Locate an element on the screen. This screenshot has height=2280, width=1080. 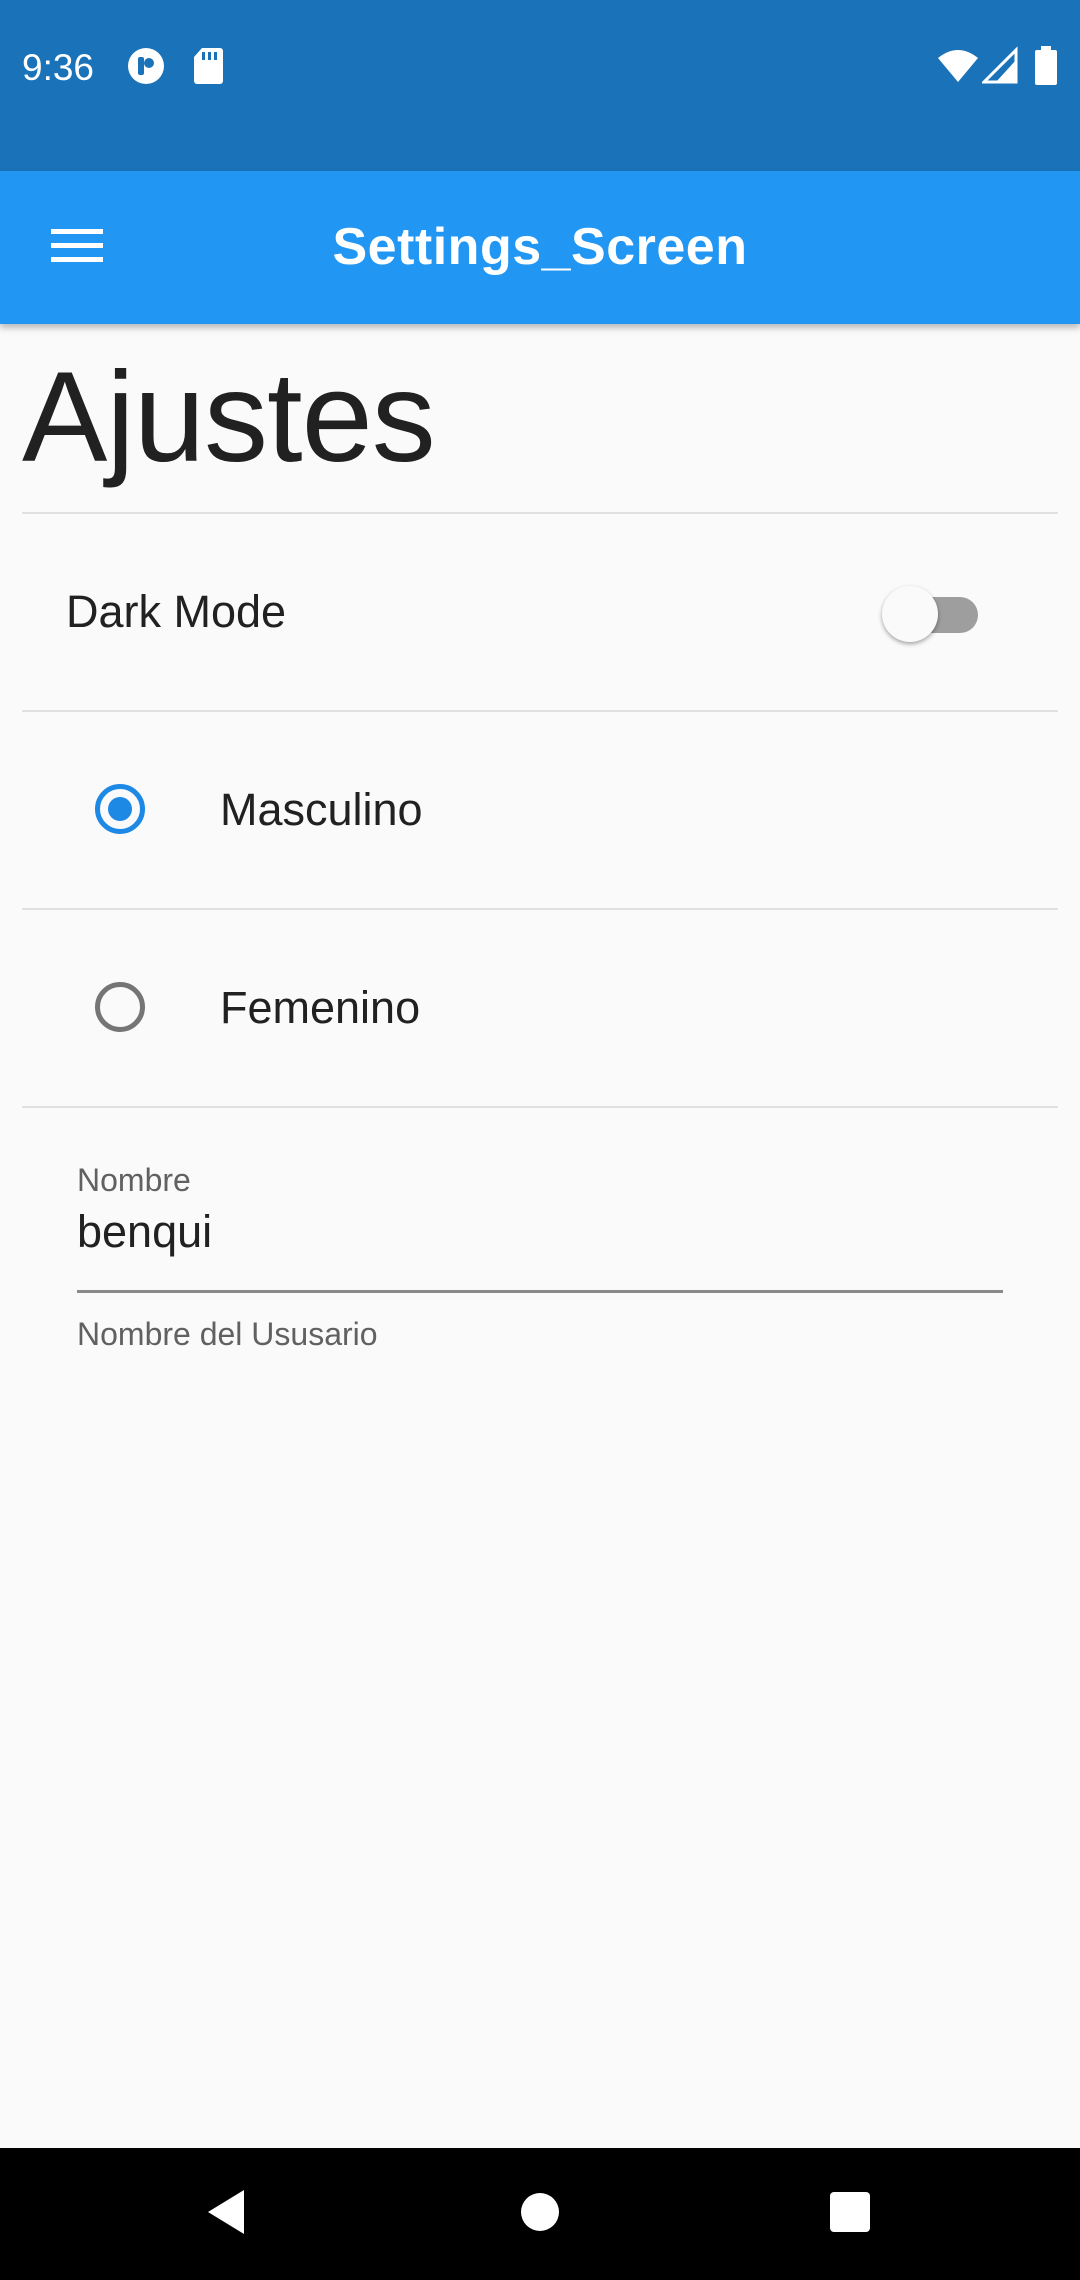
app-bar-title: Settings_Screen is located at coordinates (540, 247).